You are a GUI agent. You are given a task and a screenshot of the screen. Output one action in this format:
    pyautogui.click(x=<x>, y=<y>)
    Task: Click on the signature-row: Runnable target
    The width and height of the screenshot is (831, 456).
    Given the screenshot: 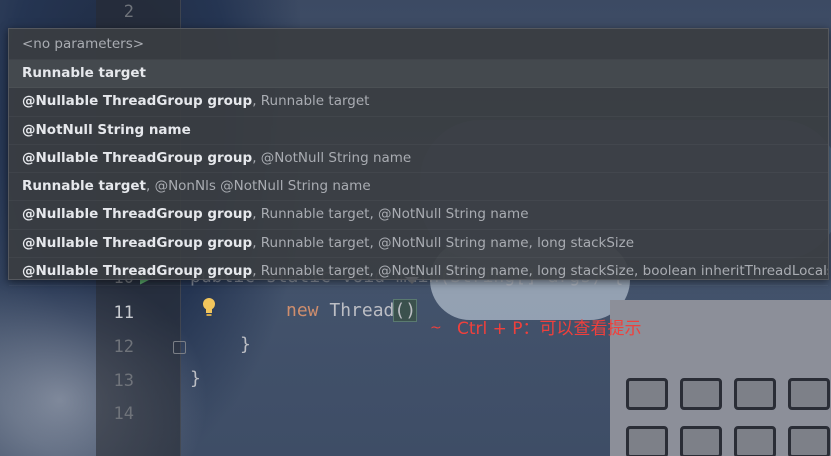 What is the action you would take?
    pyautogui.click(x=418, y=74)
    